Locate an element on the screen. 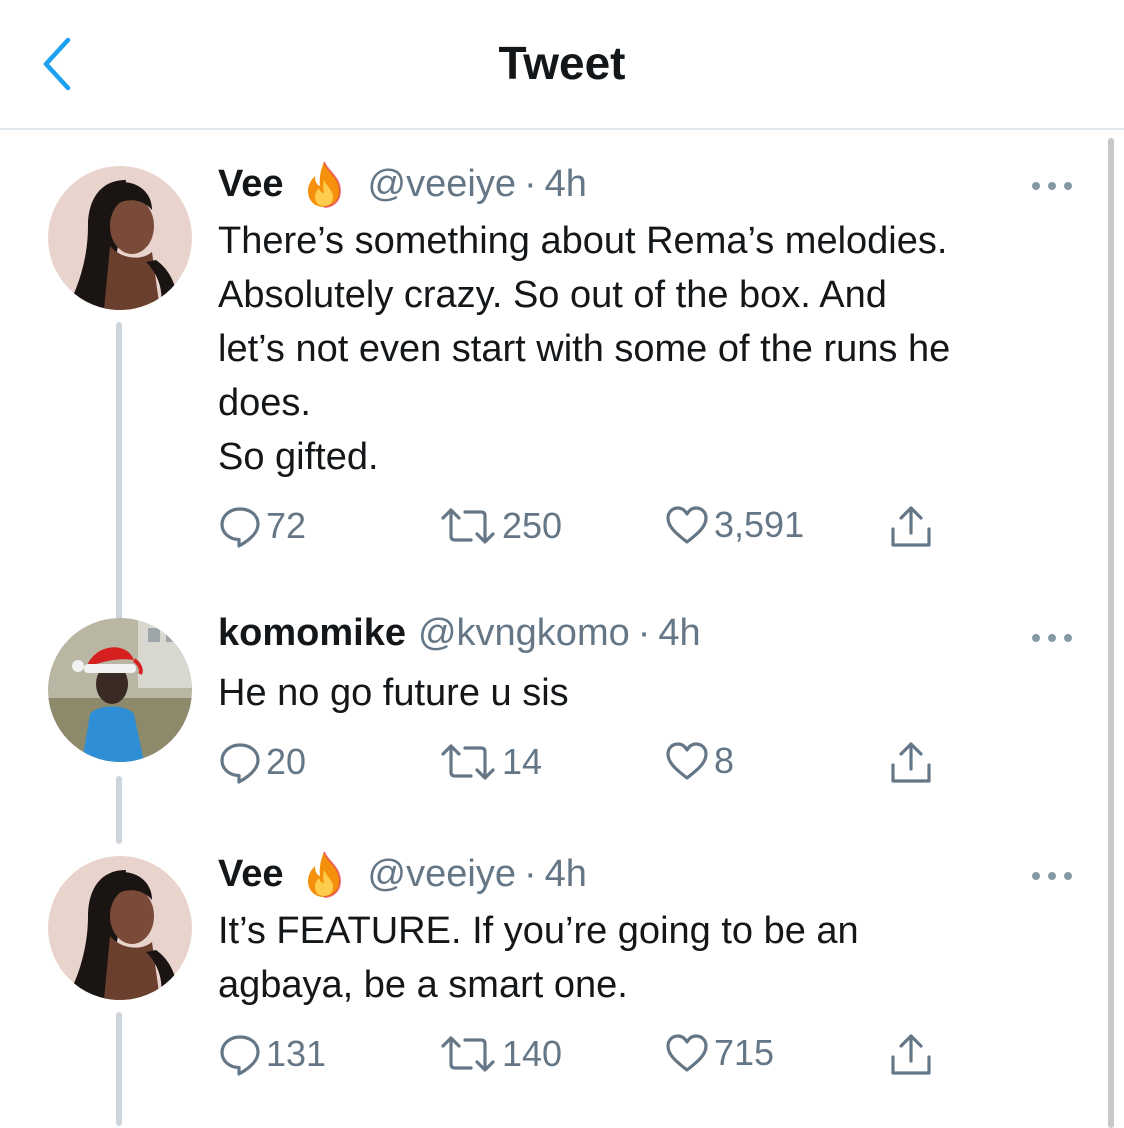 The width and height of the screenshot is (1124, 1128). tweet-text-line: He no go future u sis is located at coordinates (393, 693).